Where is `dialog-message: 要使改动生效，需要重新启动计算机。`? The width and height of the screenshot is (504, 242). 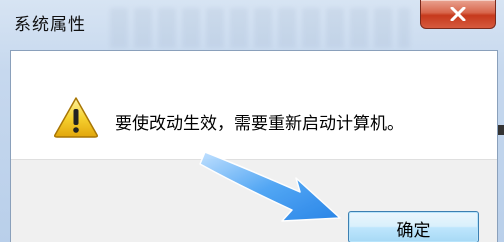 dialog-message: 要使改动生效，需要重新启动计算机。 is located at coordinates (259, 124).